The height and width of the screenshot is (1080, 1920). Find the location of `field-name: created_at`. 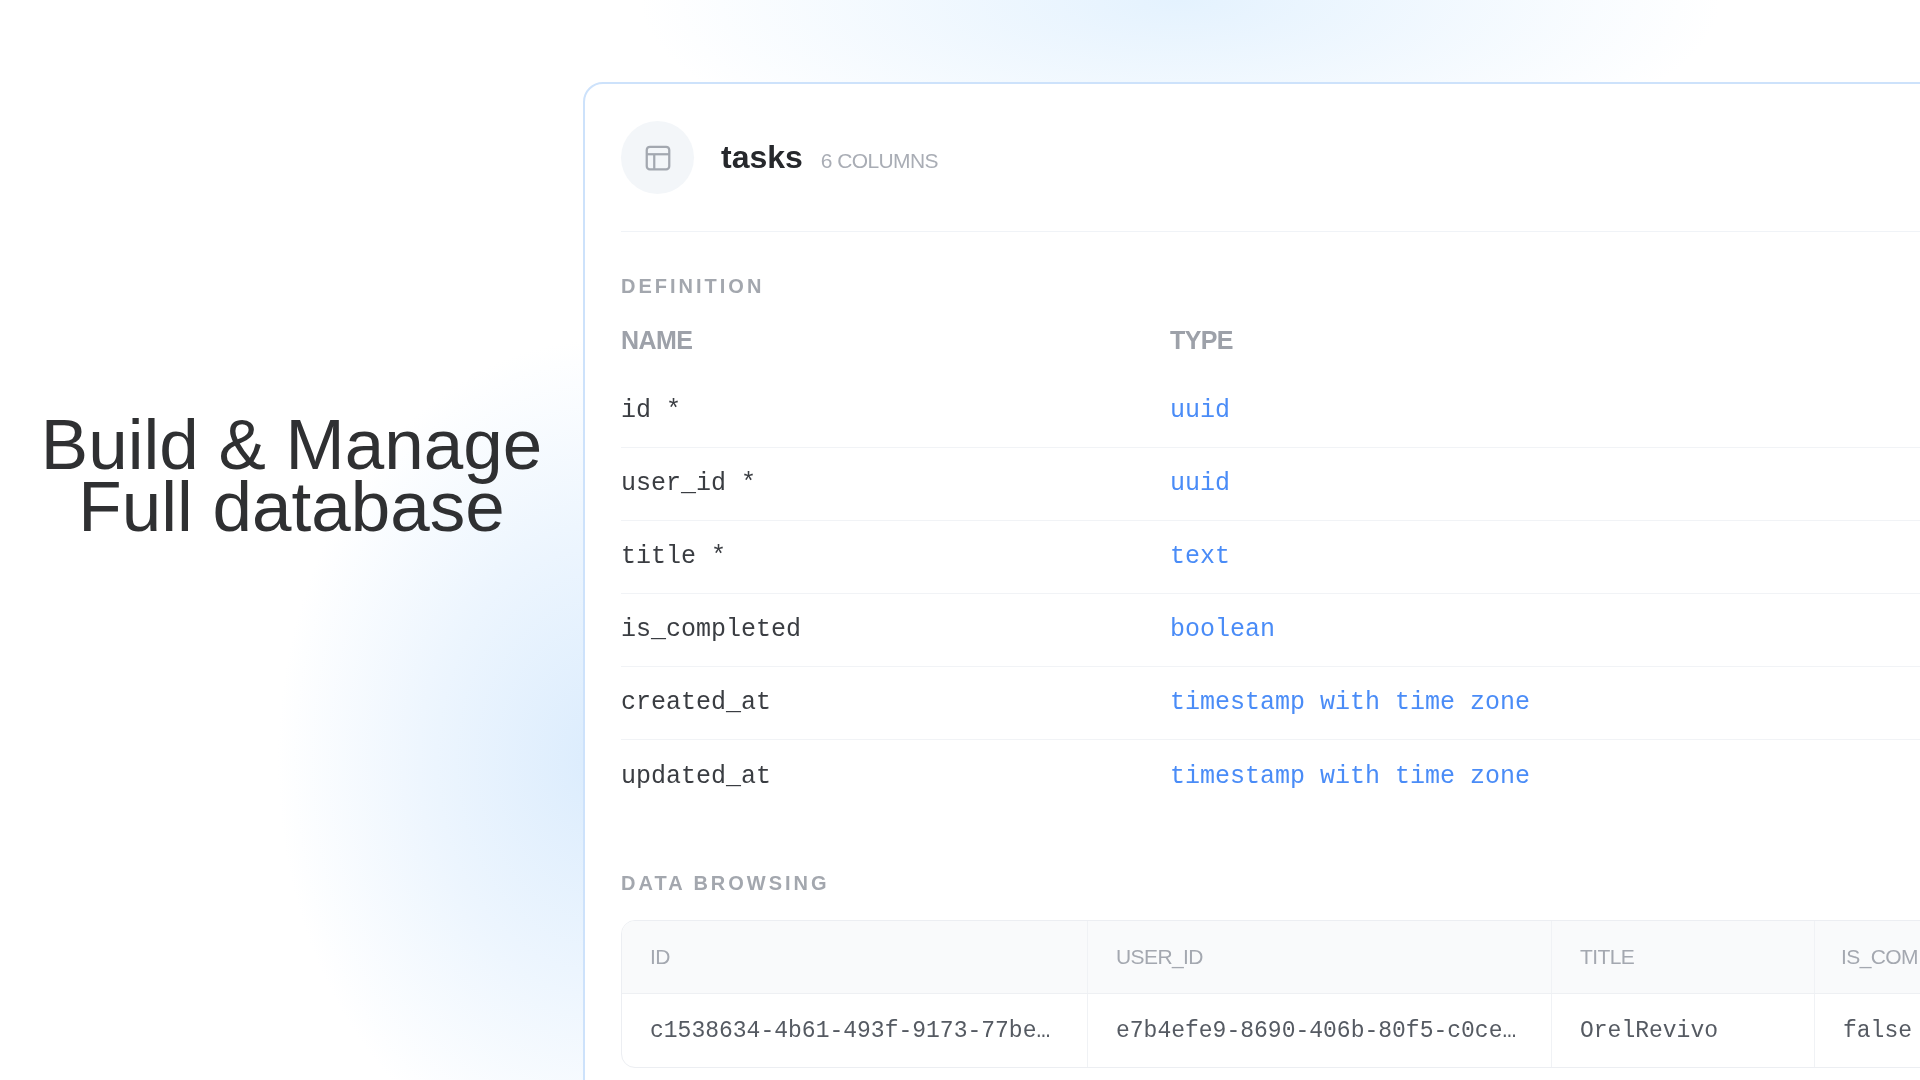

field-name: created_at is located at coordinates (696, 703).